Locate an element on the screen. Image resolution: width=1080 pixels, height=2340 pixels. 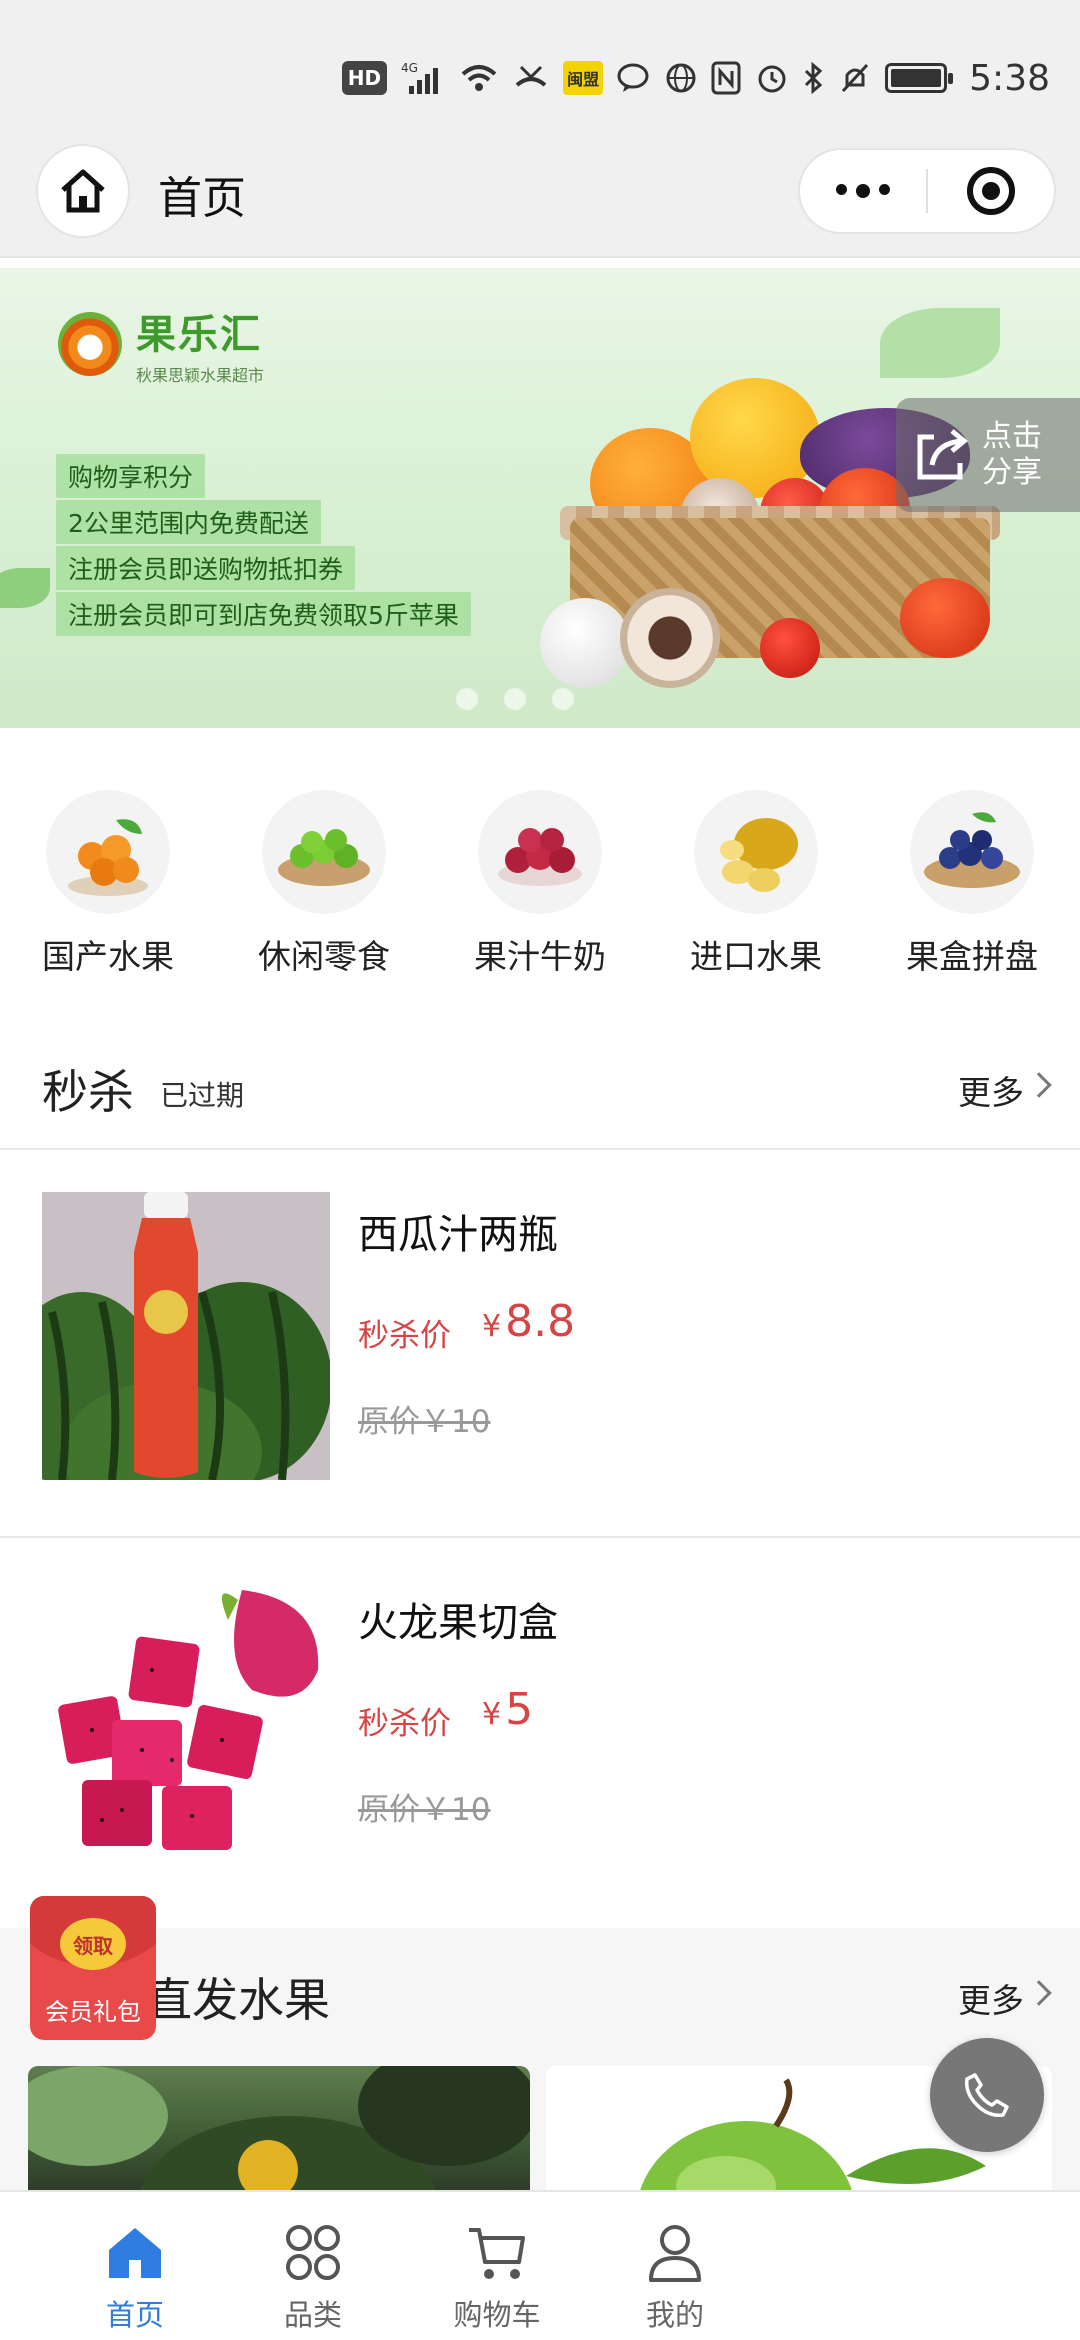
promo-line: 注册会员即可到店免费领取5斤苹果 is located at coordinates (263, 614).